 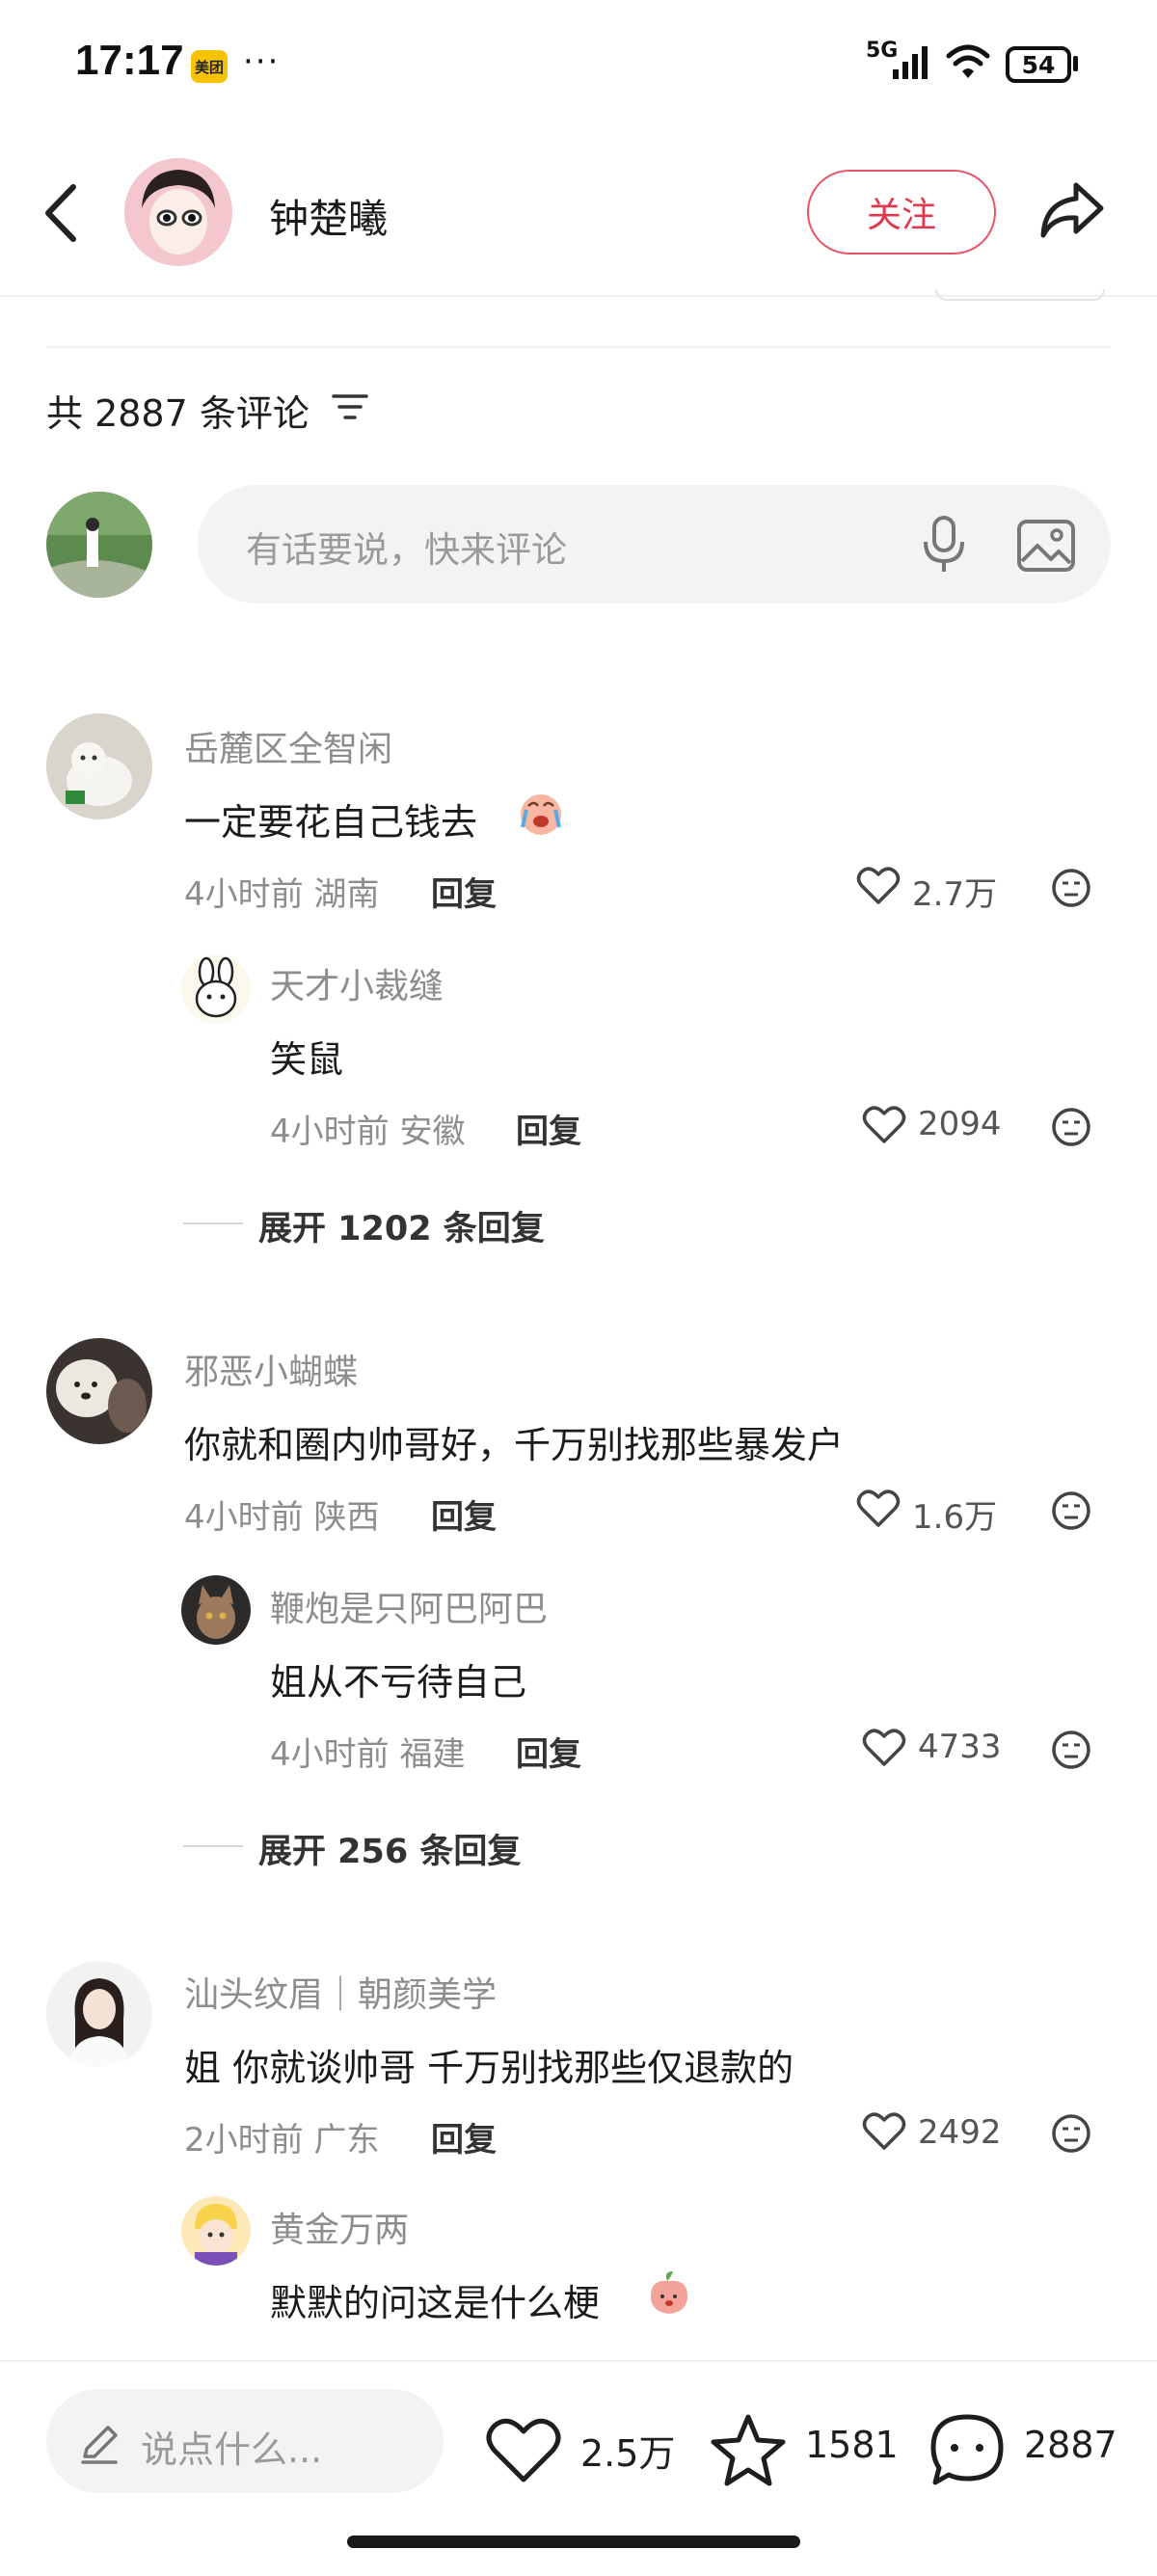 I want to click on meituan-badge-icon: 美团, so click(x=209, y=66).